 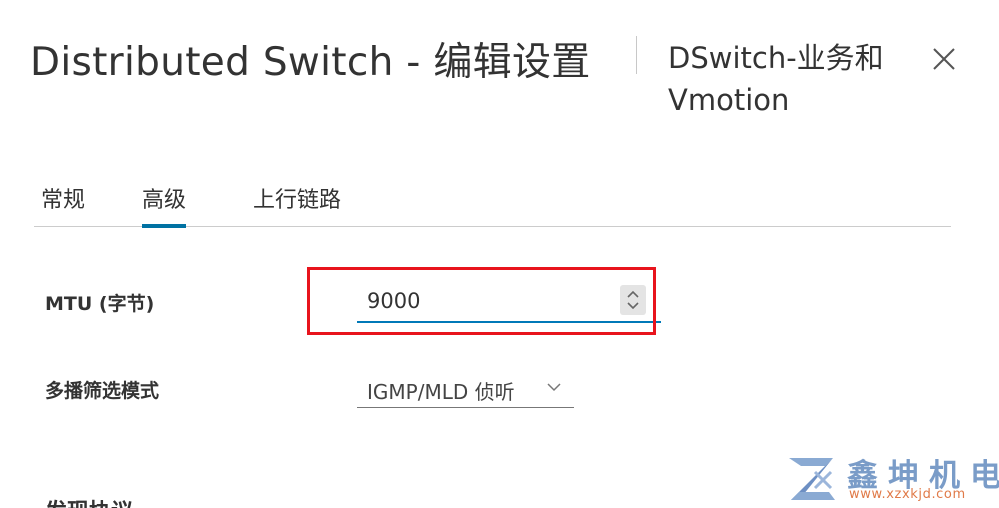 What do you see at coordinates (102, 391) in the screenshot?
I see `multicast-filter-label: 多播筛选模式` at bounding box center [102, 391].